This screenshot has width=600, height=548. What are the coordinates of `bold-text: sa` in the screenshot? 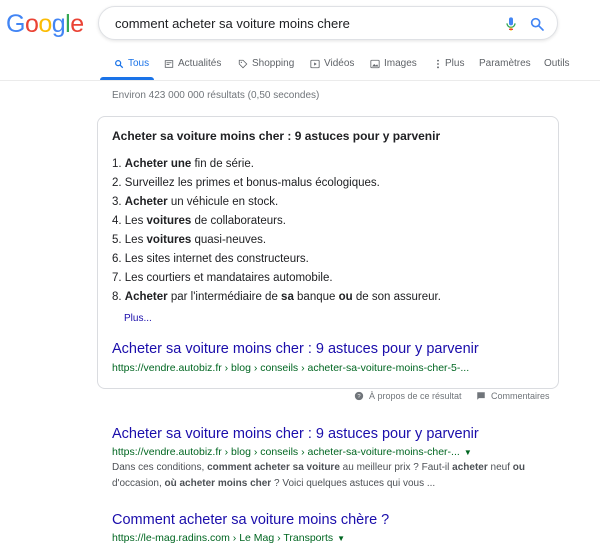 It's located at (287, 297).